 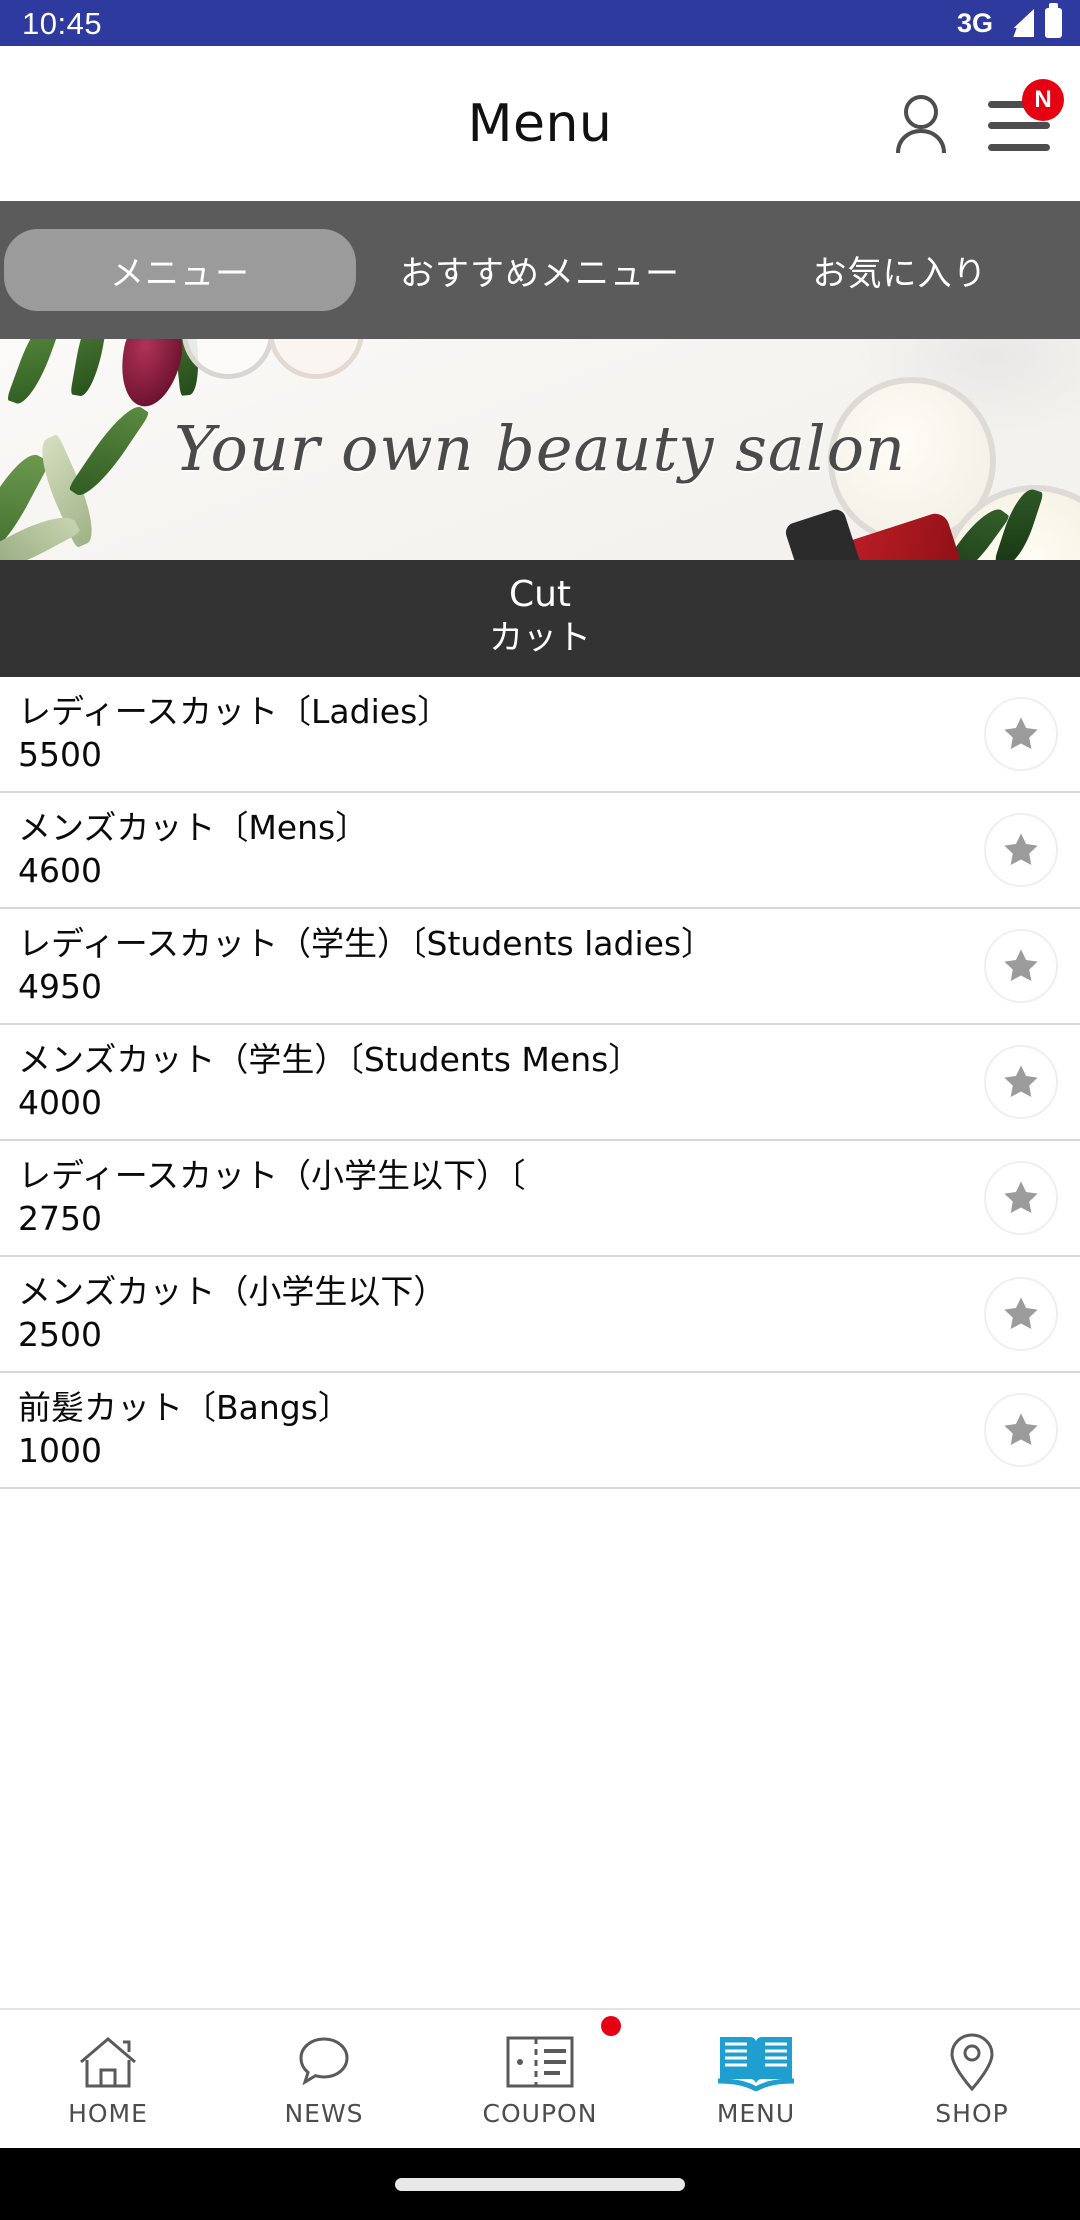 I want to click on menu-item-price: 4000, so click(x=60, y=1102).